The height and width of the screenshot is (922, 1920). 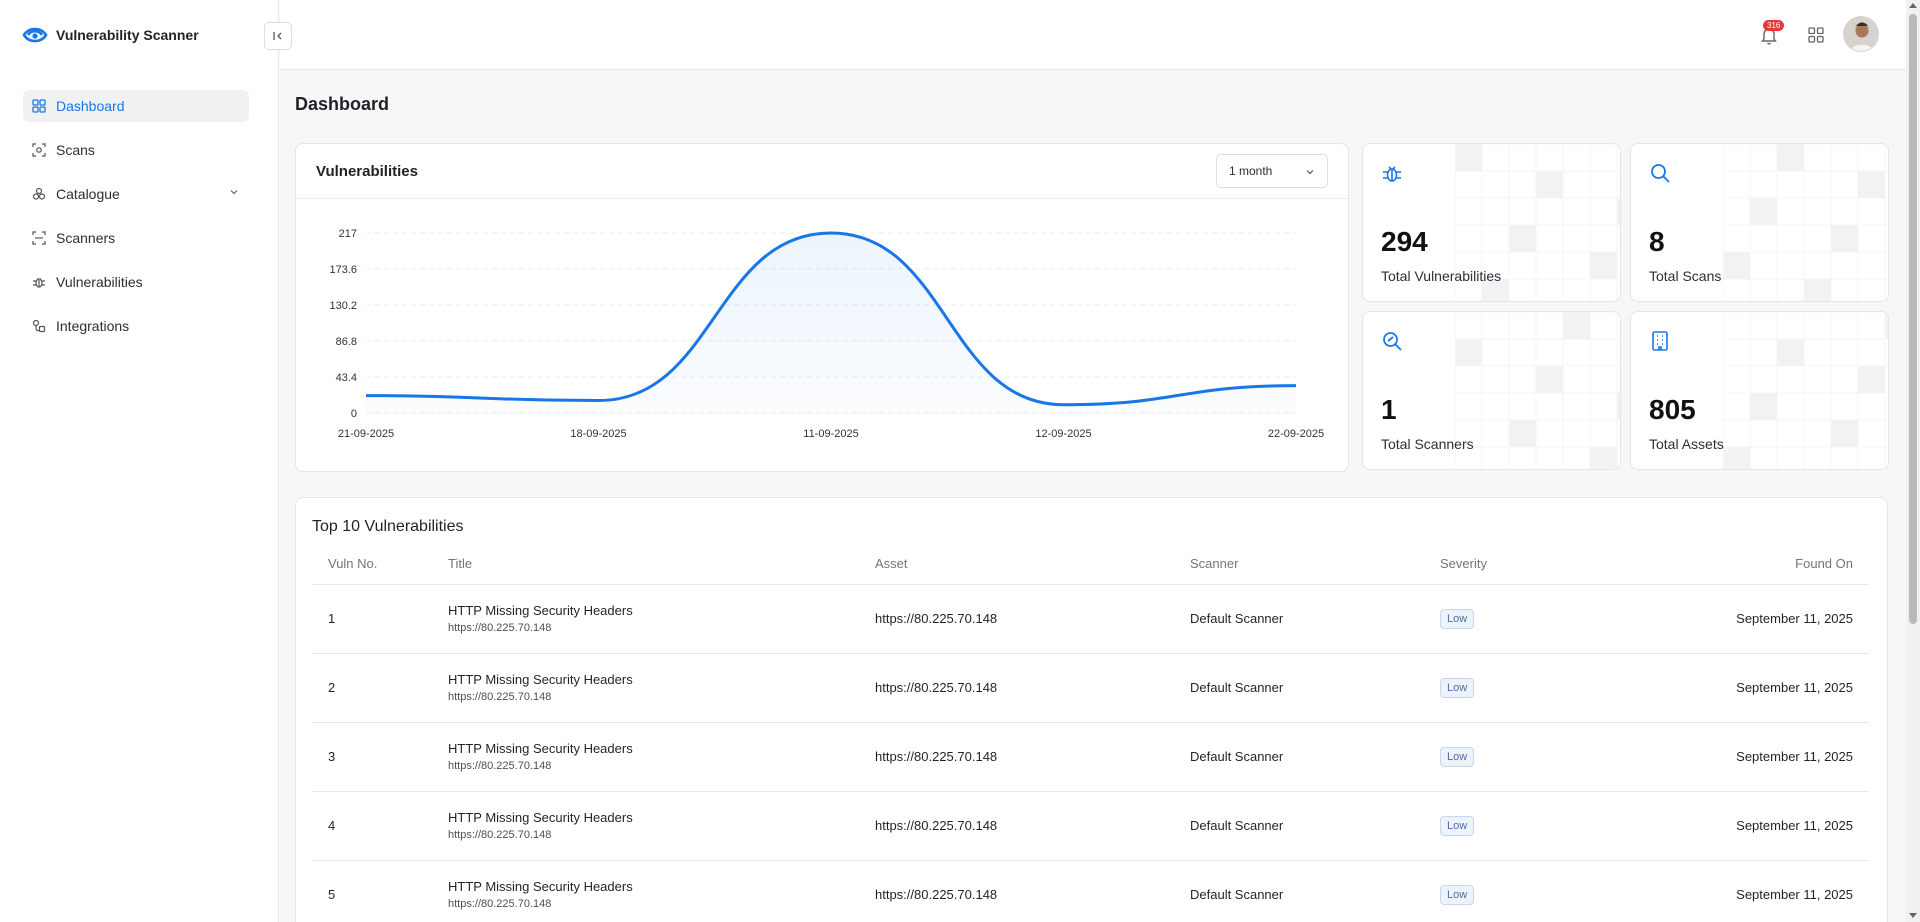 I want to click on vuln-number: 5, so click(x=372, y=891).